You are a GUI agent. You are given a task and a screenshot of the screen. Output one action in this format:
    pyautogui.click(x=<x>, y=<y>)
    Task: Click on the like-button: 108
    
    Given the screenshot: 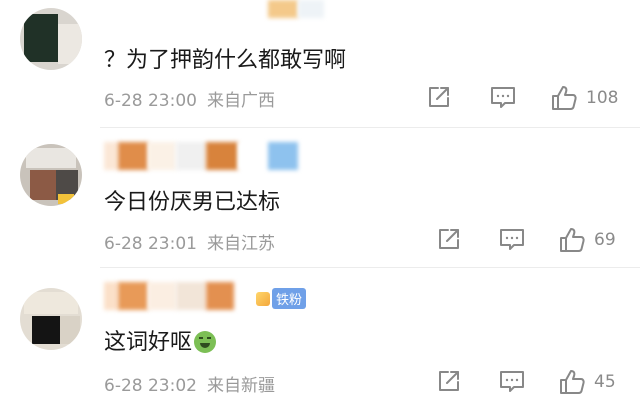 What is the action you would take?
    pyautogui.click(x=584, y=98)
    